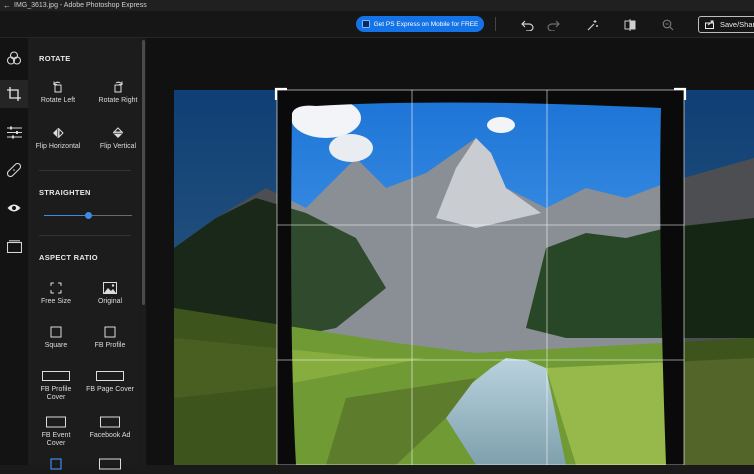 Image resolution: width=754 pixels, height=474 pixels. What do you see at coordinates (56, 301) in the screenshot?
I see `aspect-option-label: Free Size` at bounding box center [56, 301].